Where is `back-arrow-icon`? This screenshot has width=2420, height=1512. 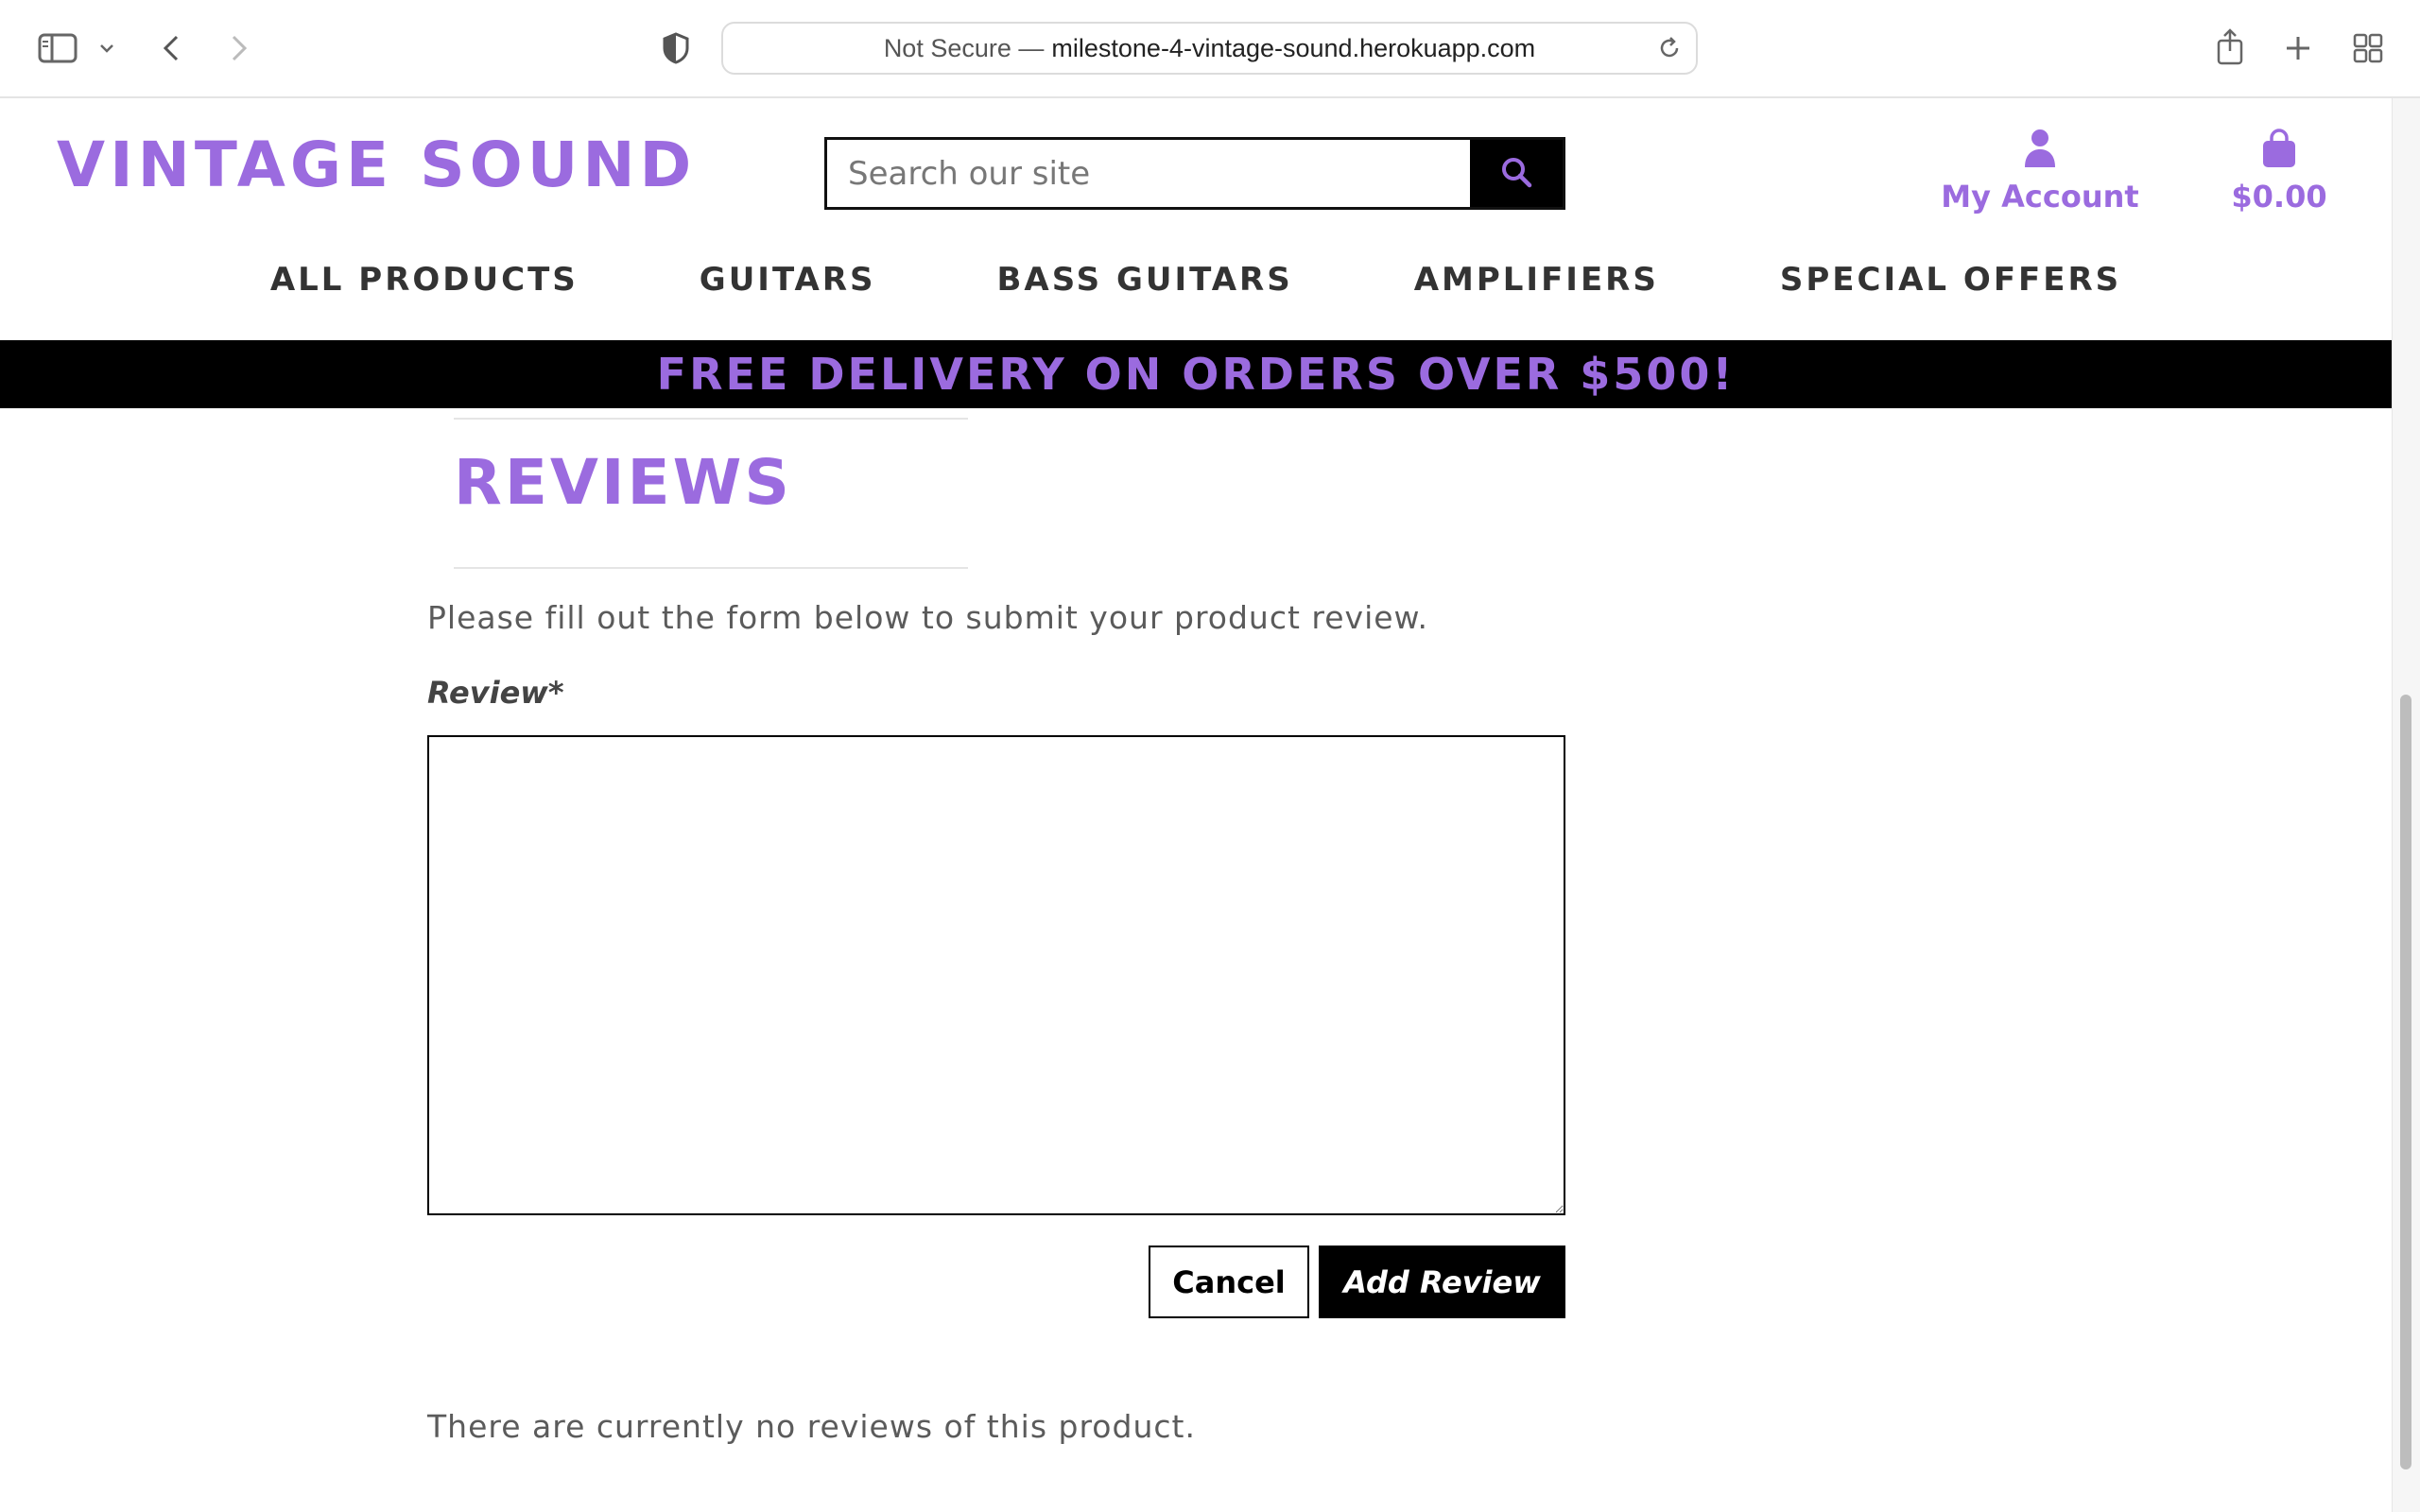
back-arrow-icon is located at coordinates (171, 48).